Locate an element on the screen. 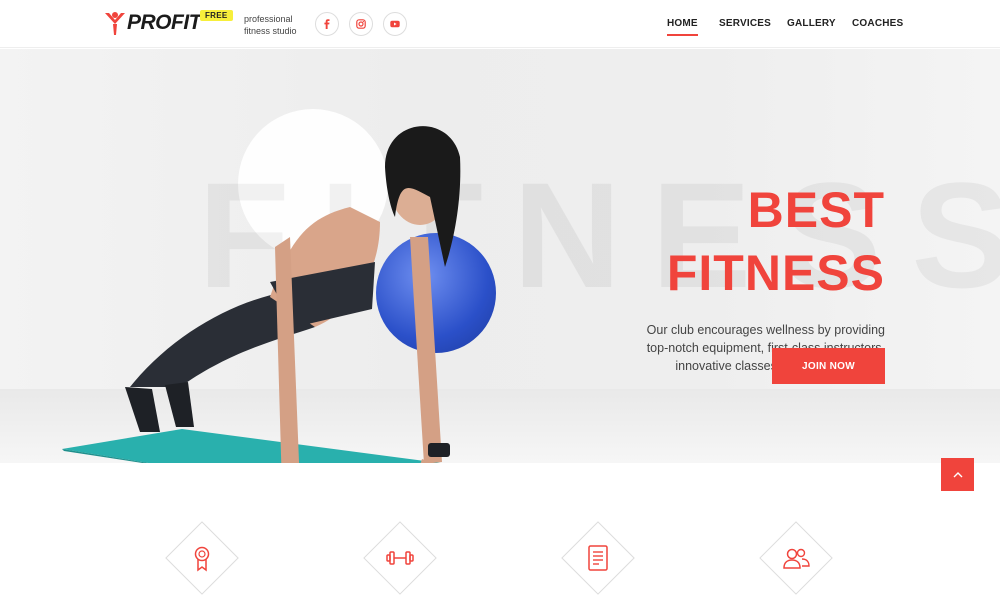 The width and height of the screenshot is (1000, 600). youtube-icon is located at coordinates (395, 24).